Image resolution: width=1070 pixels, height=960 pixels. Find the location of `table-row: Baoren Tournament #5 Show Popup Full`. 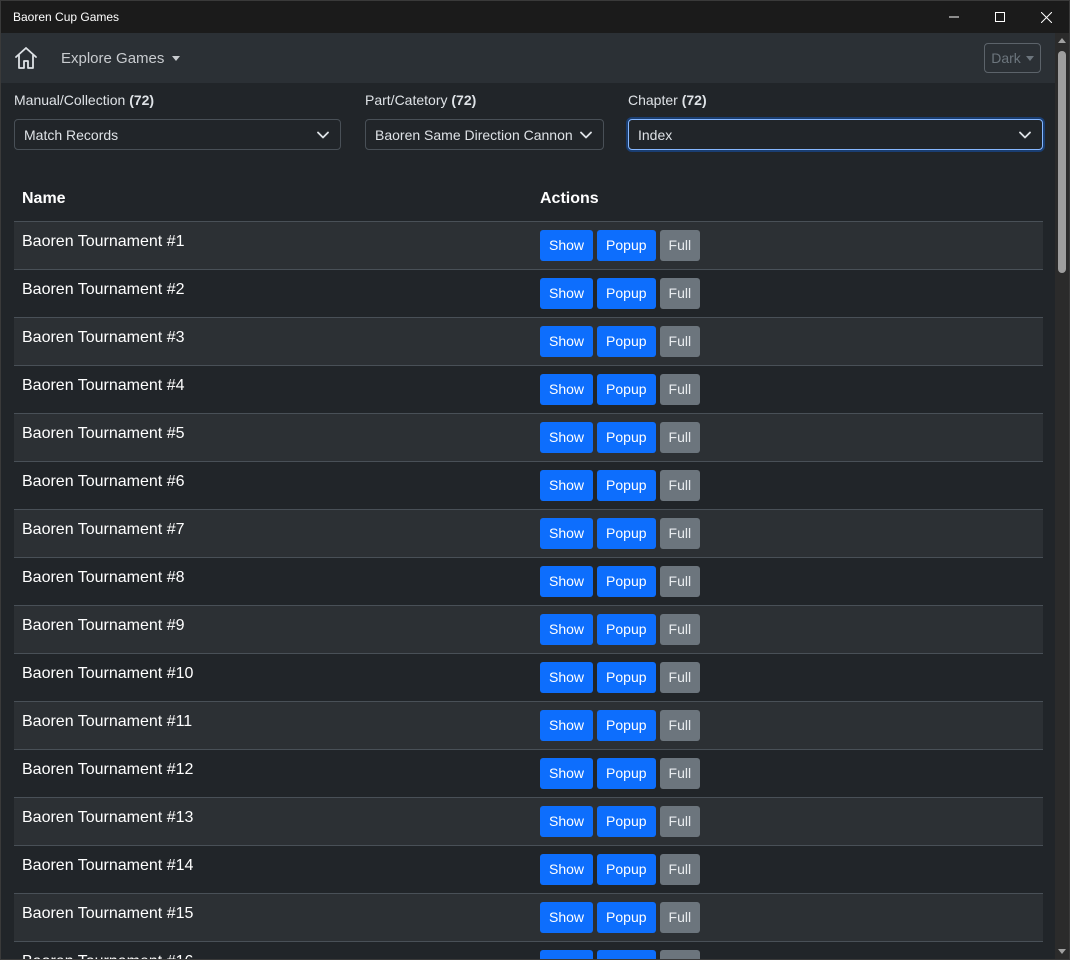

table-row: Baoren Tournament #5 Show Popup Full is located at coordinates (528, 437).